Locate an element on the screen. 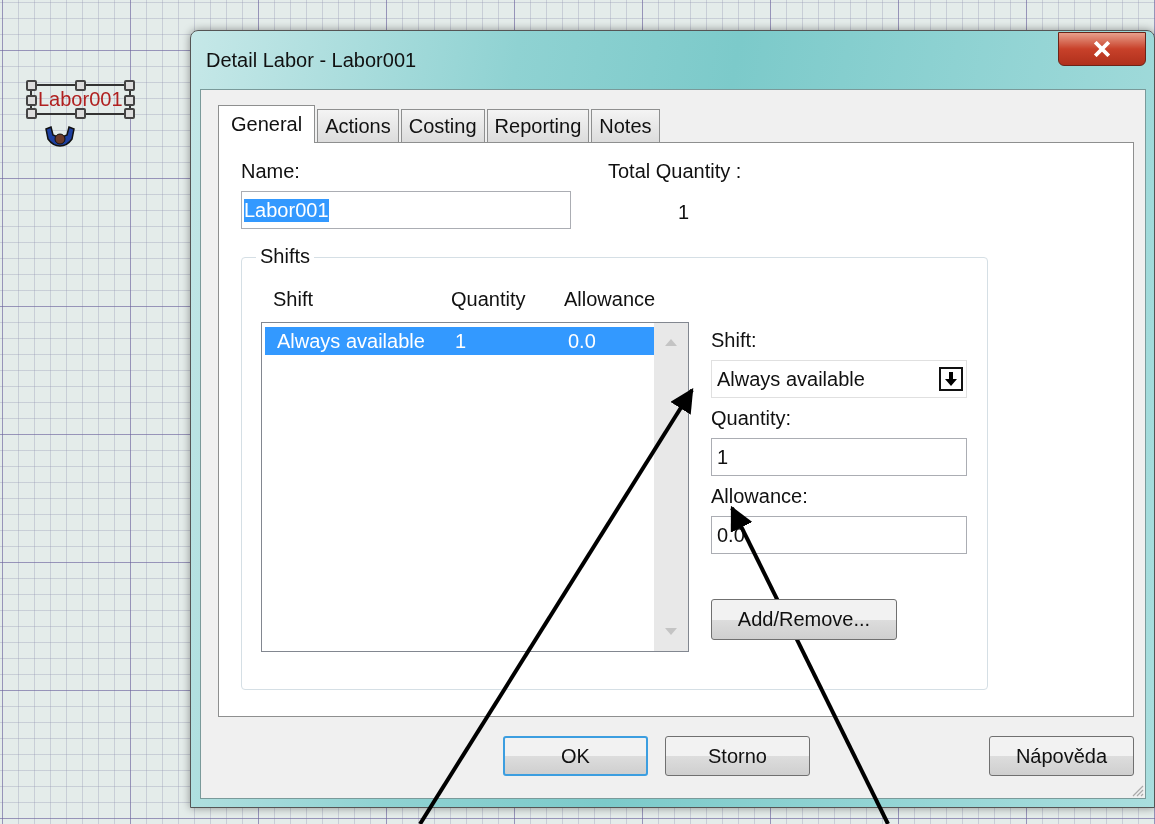 The width and height of the screenshot is (1155, 824). person-icon is located at coordinates (60, 136).